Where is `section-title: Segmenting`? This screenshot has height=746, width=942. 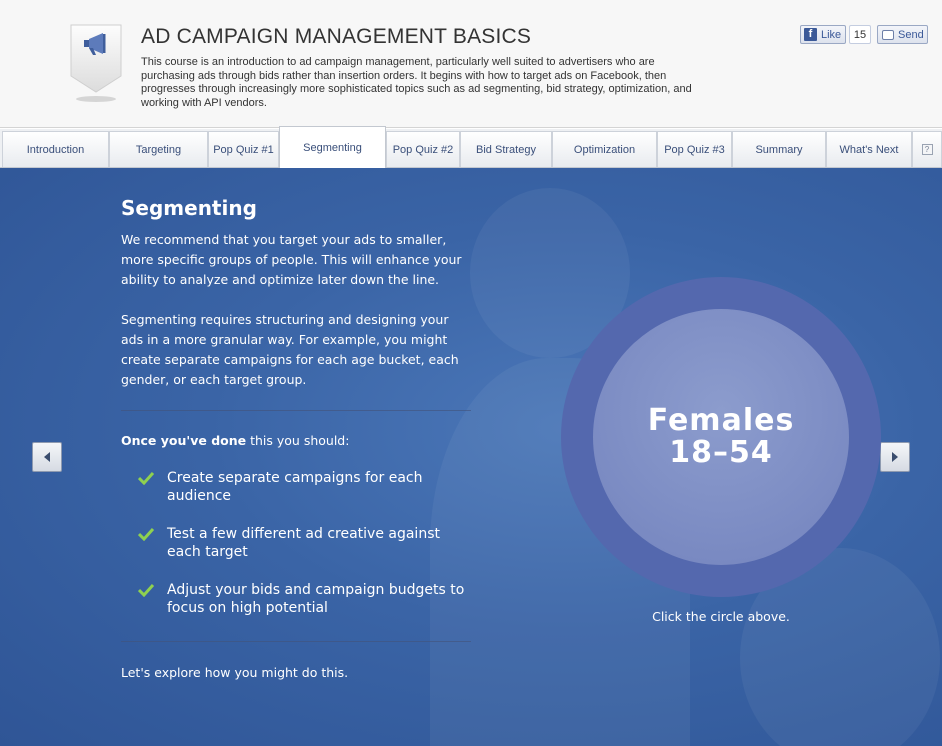 section-title: Segmenting is located at coordinates (189, 208).